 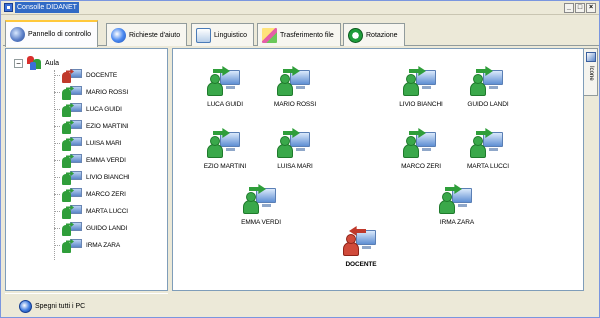 I want to click on tree-item: GUIDO LANDI, so click(x=92, y=228).